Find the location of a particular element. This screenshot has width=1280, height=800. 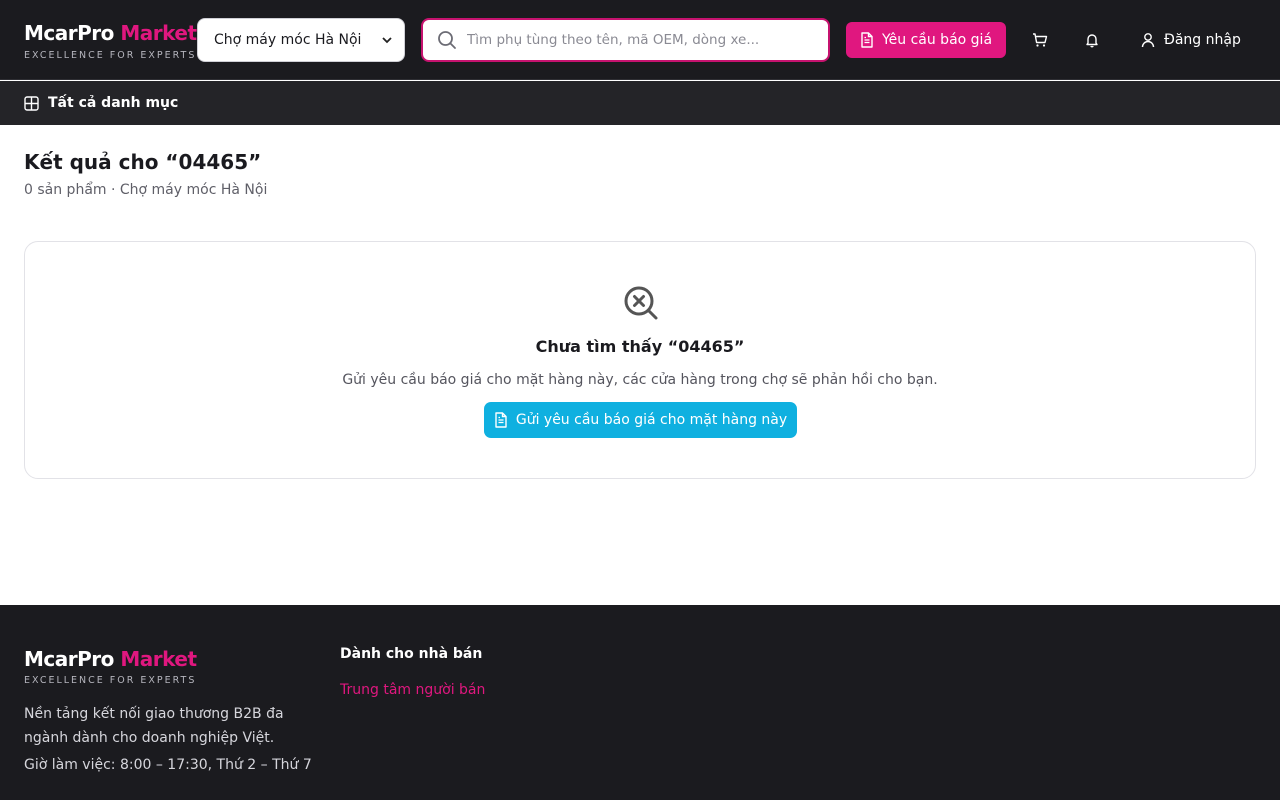

chevron-down-icon is located at coordinates (387, 40).